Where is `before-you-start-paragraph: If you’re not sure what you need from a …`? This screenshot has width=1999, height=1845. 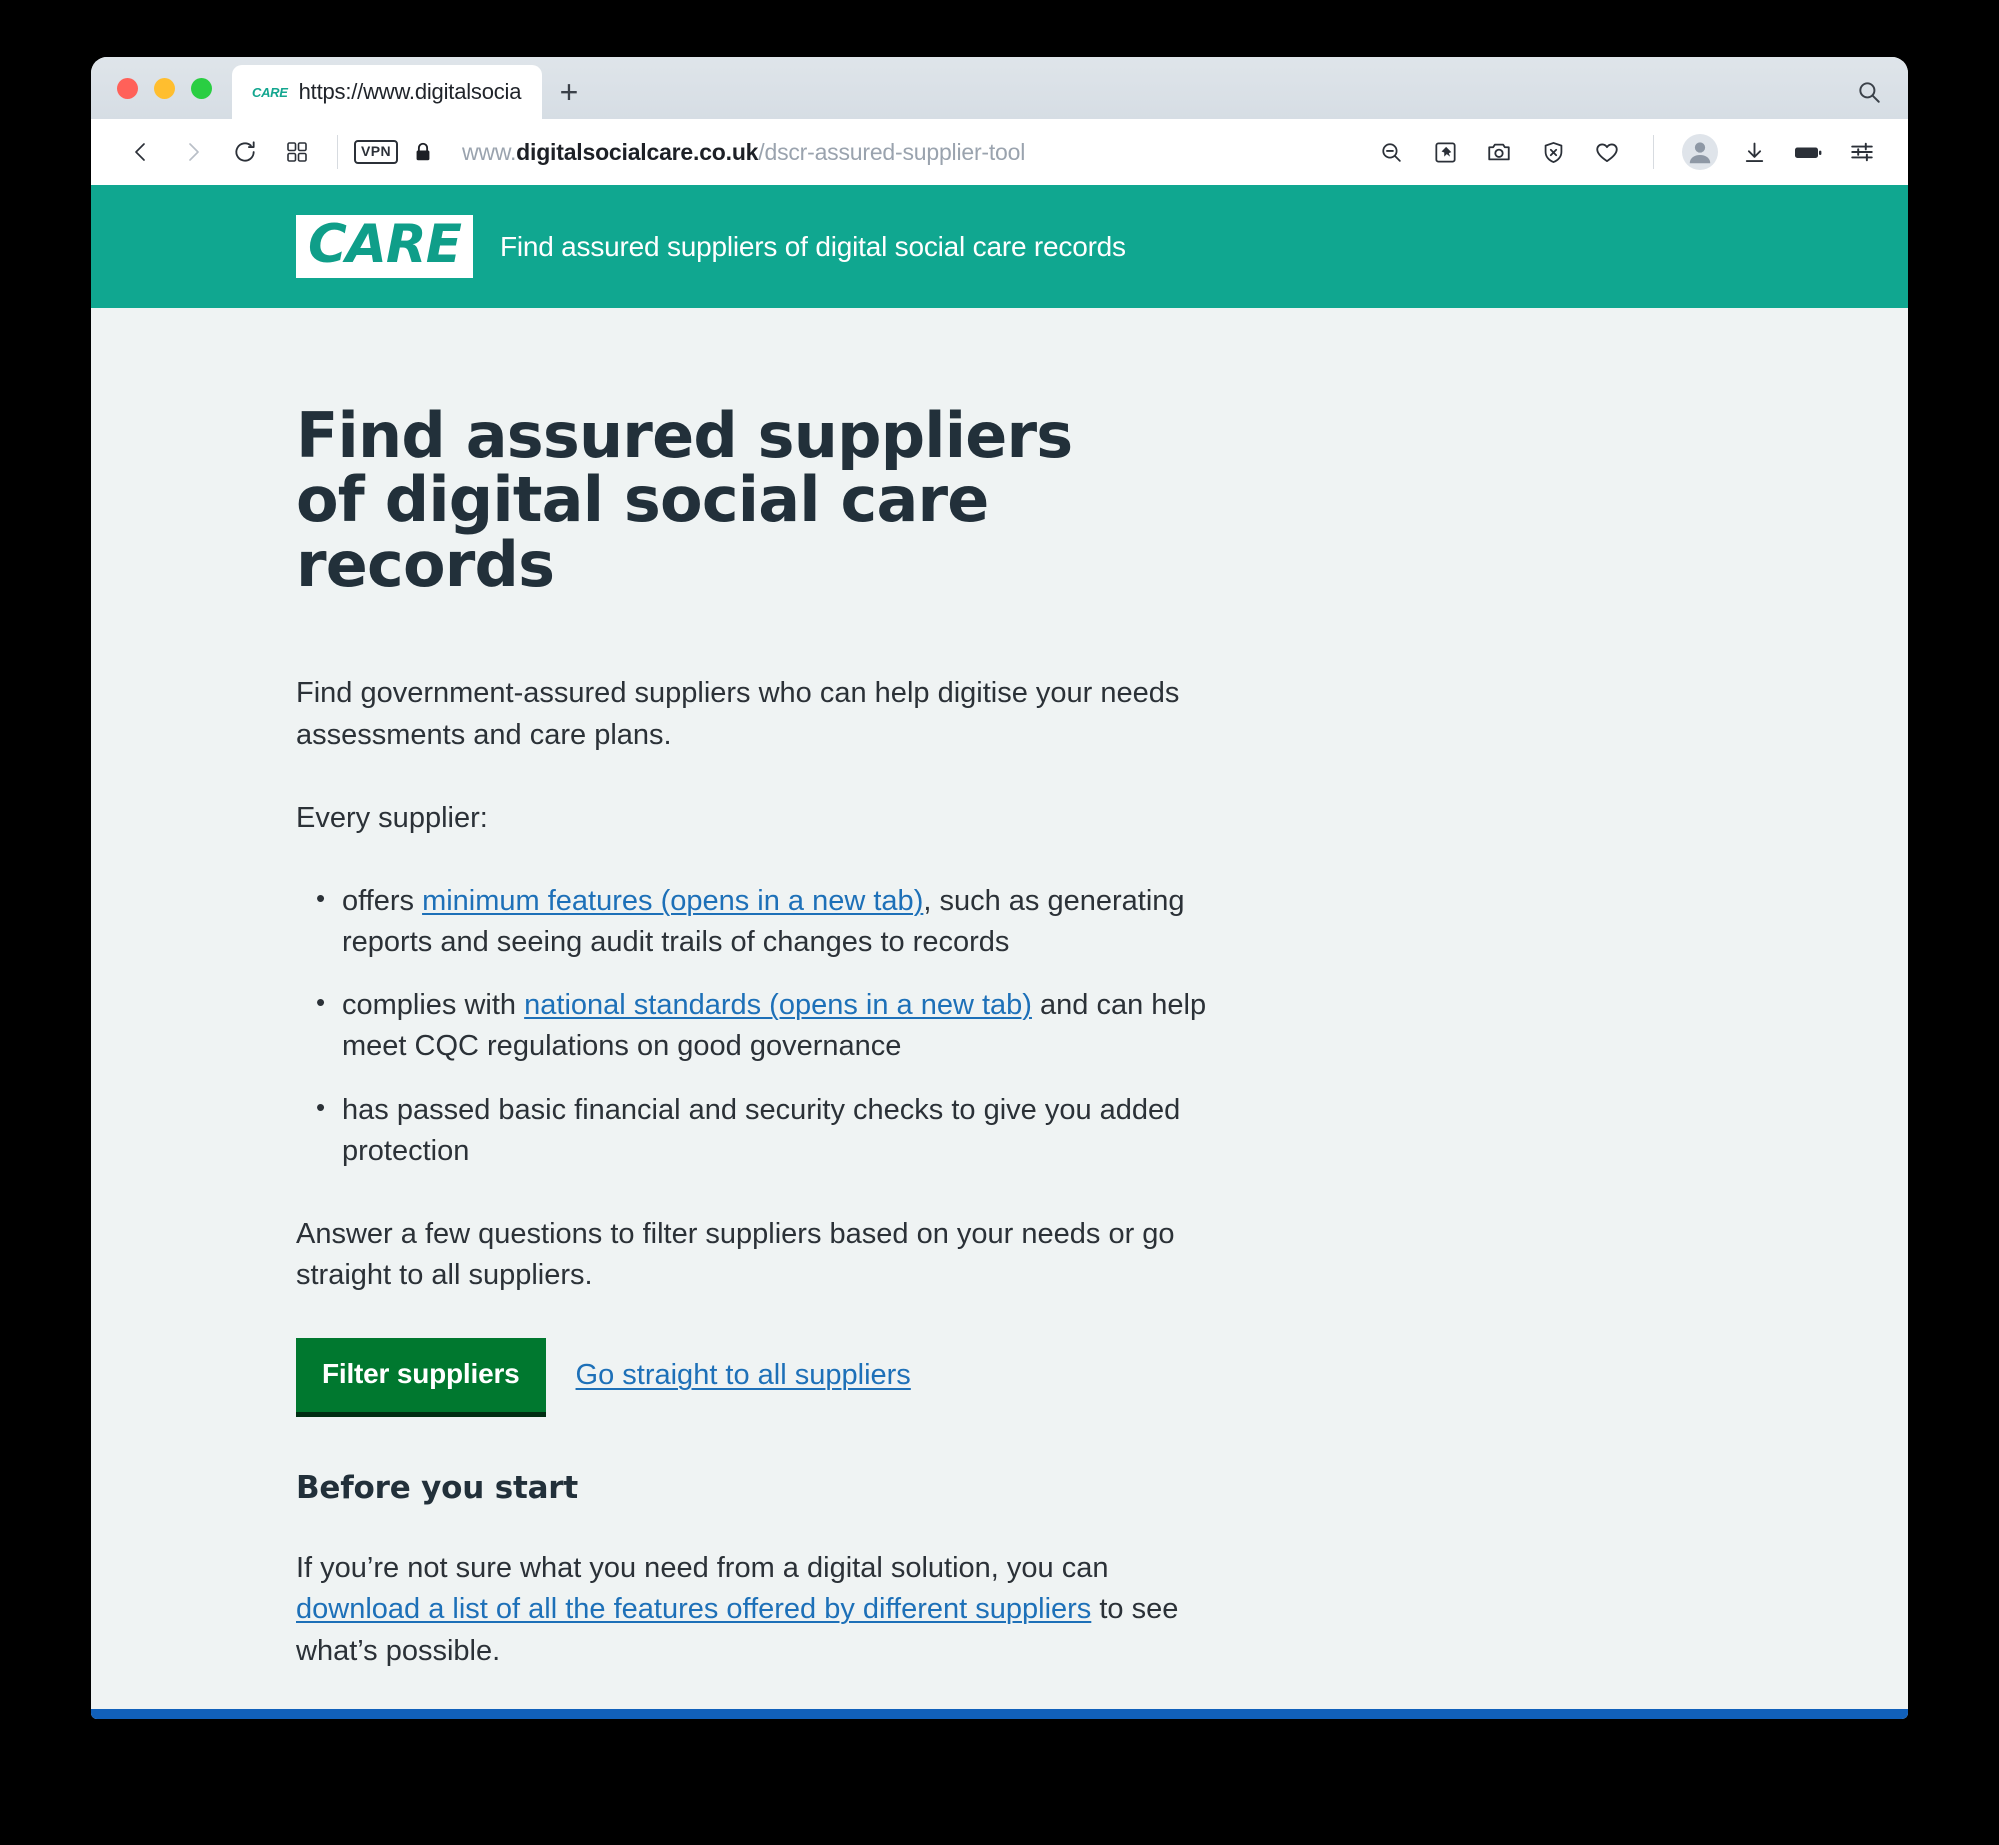 before-you-start-paragraph: If you’re not sure what you need from a … is located at coordinates (741, 1610).